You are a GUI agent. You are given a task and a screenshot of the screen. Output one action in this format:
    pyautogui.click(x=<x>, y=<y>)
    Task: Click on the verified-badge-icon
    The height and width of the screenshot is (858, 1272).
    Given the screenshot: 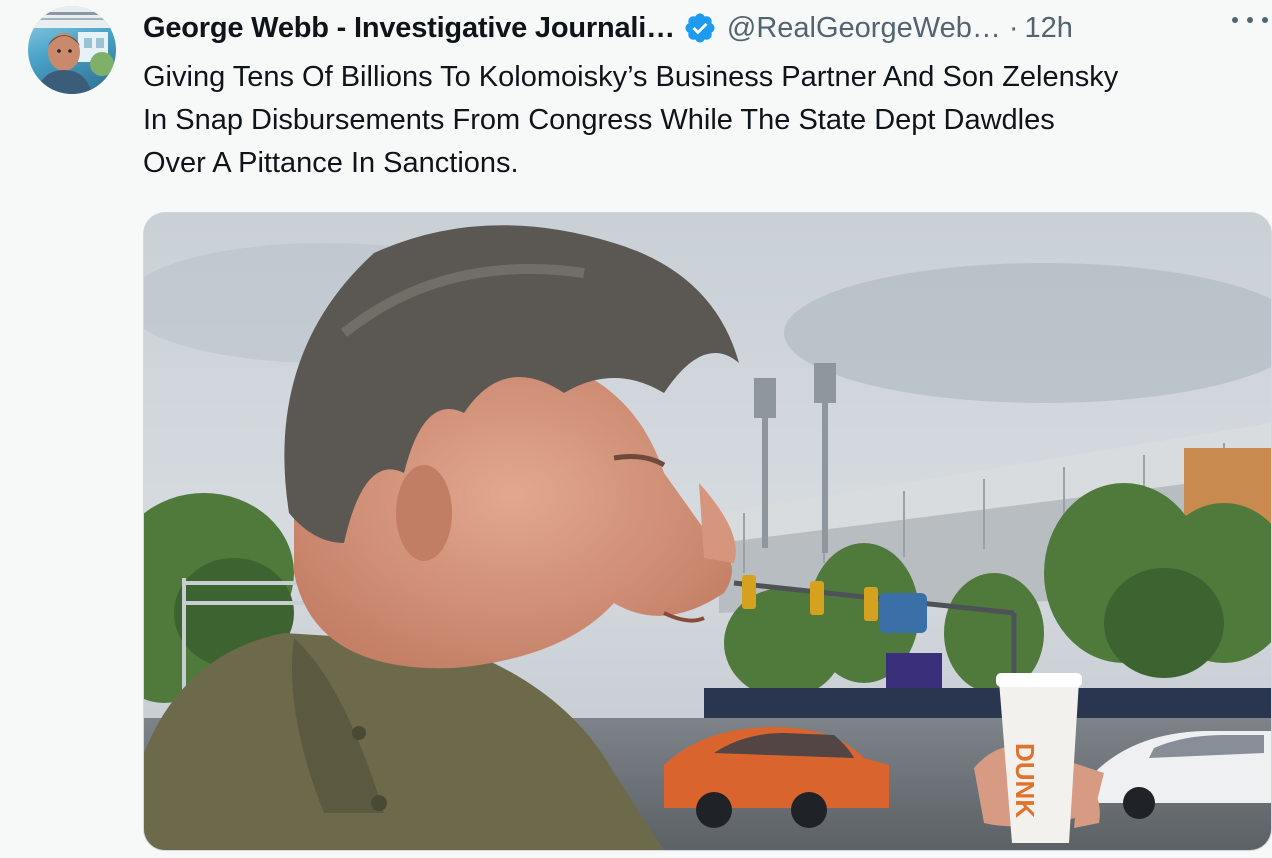 What is the action you would take?
    pyautogui.click(x=700, y=28)
    